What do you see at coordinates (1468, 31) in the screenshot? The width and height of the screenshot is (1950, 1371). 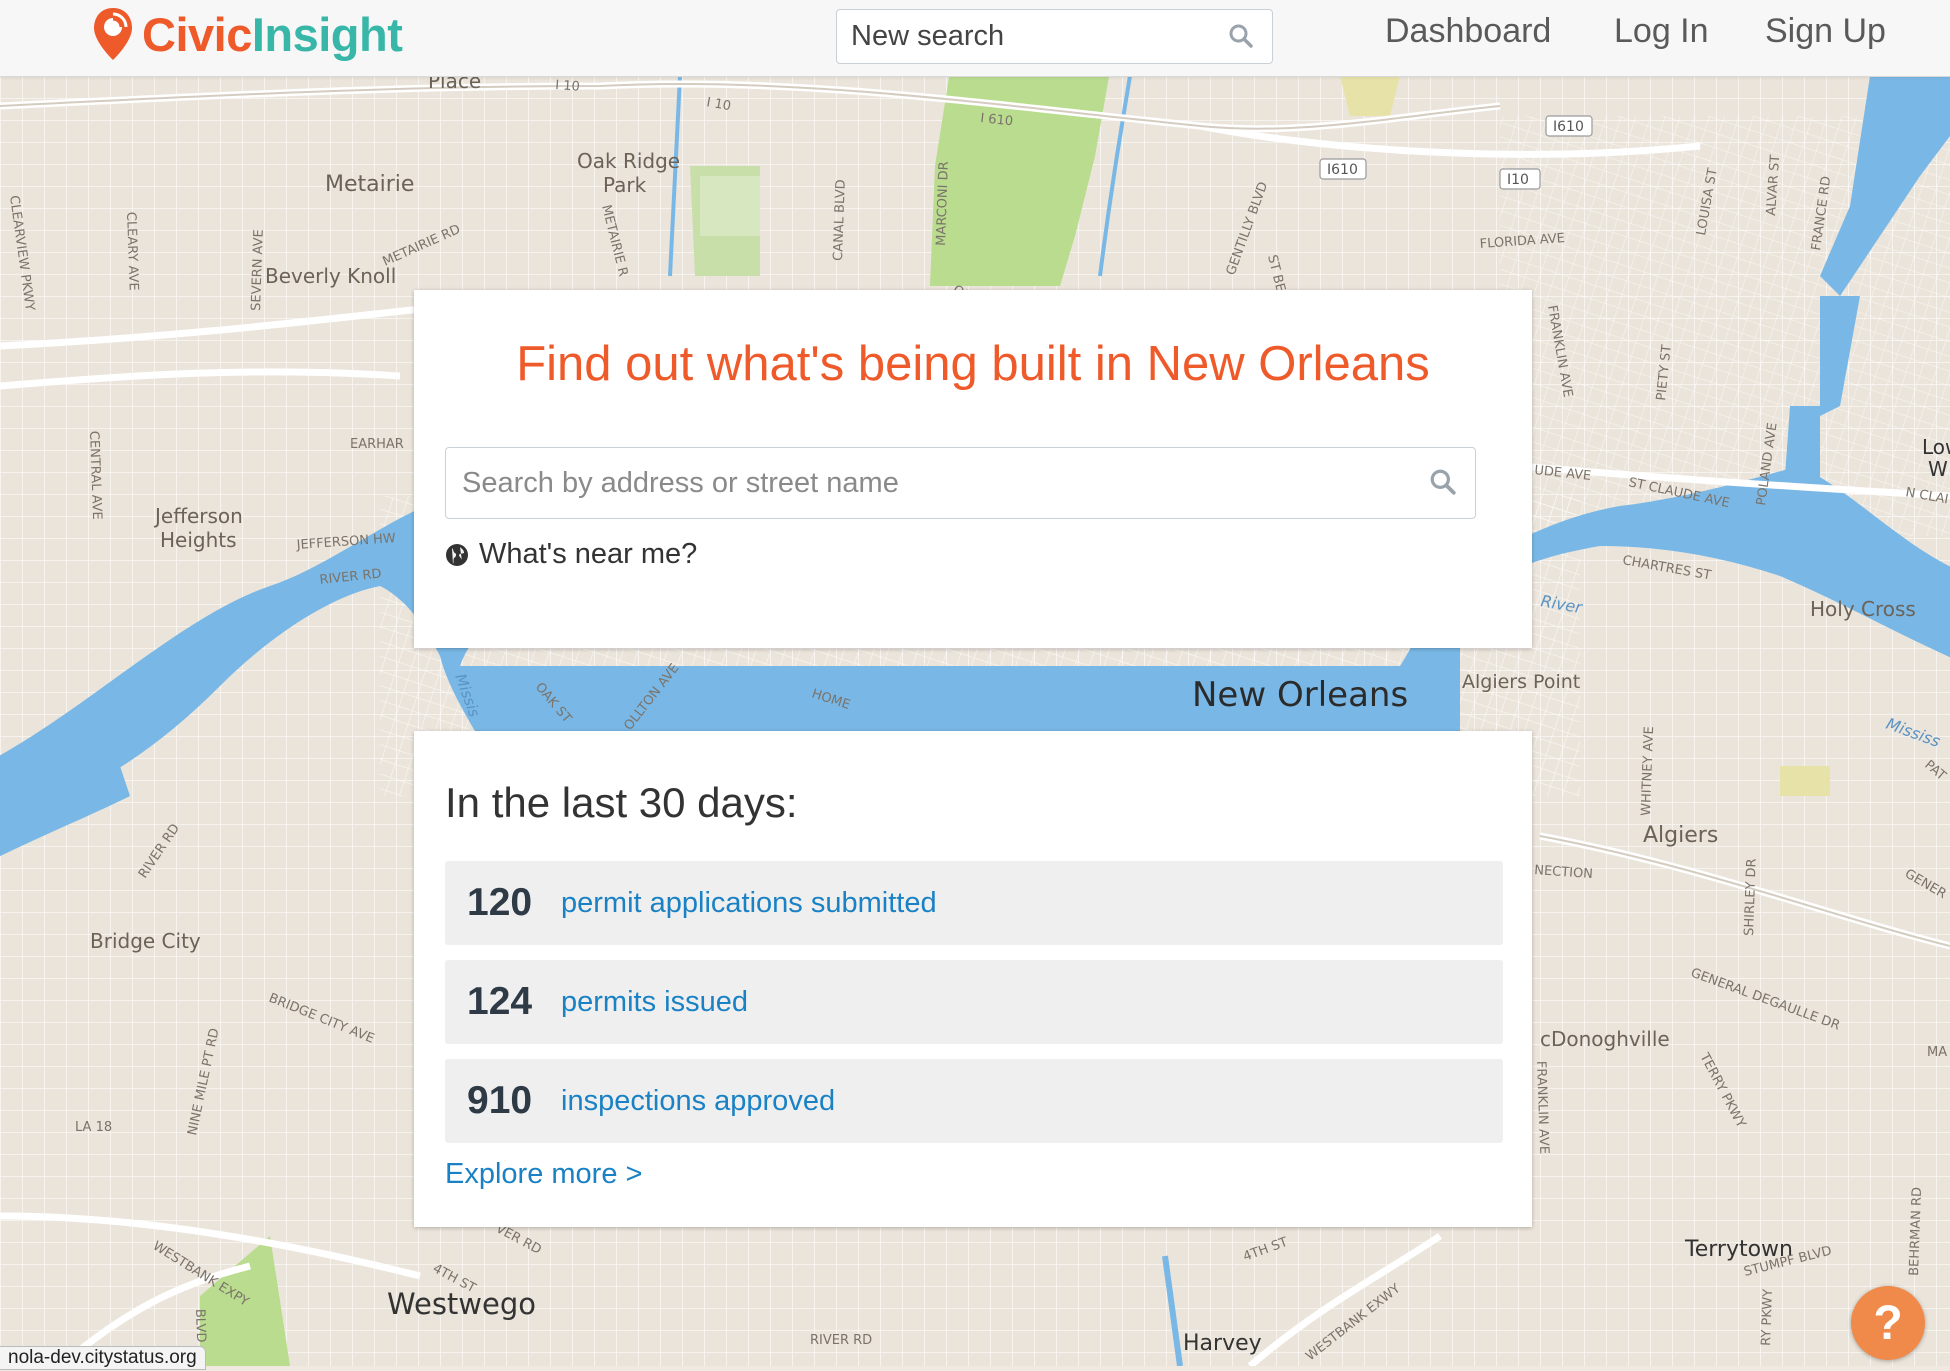 I see `nav-dashboard: Dashboard` at bounding box center [1468, 31].